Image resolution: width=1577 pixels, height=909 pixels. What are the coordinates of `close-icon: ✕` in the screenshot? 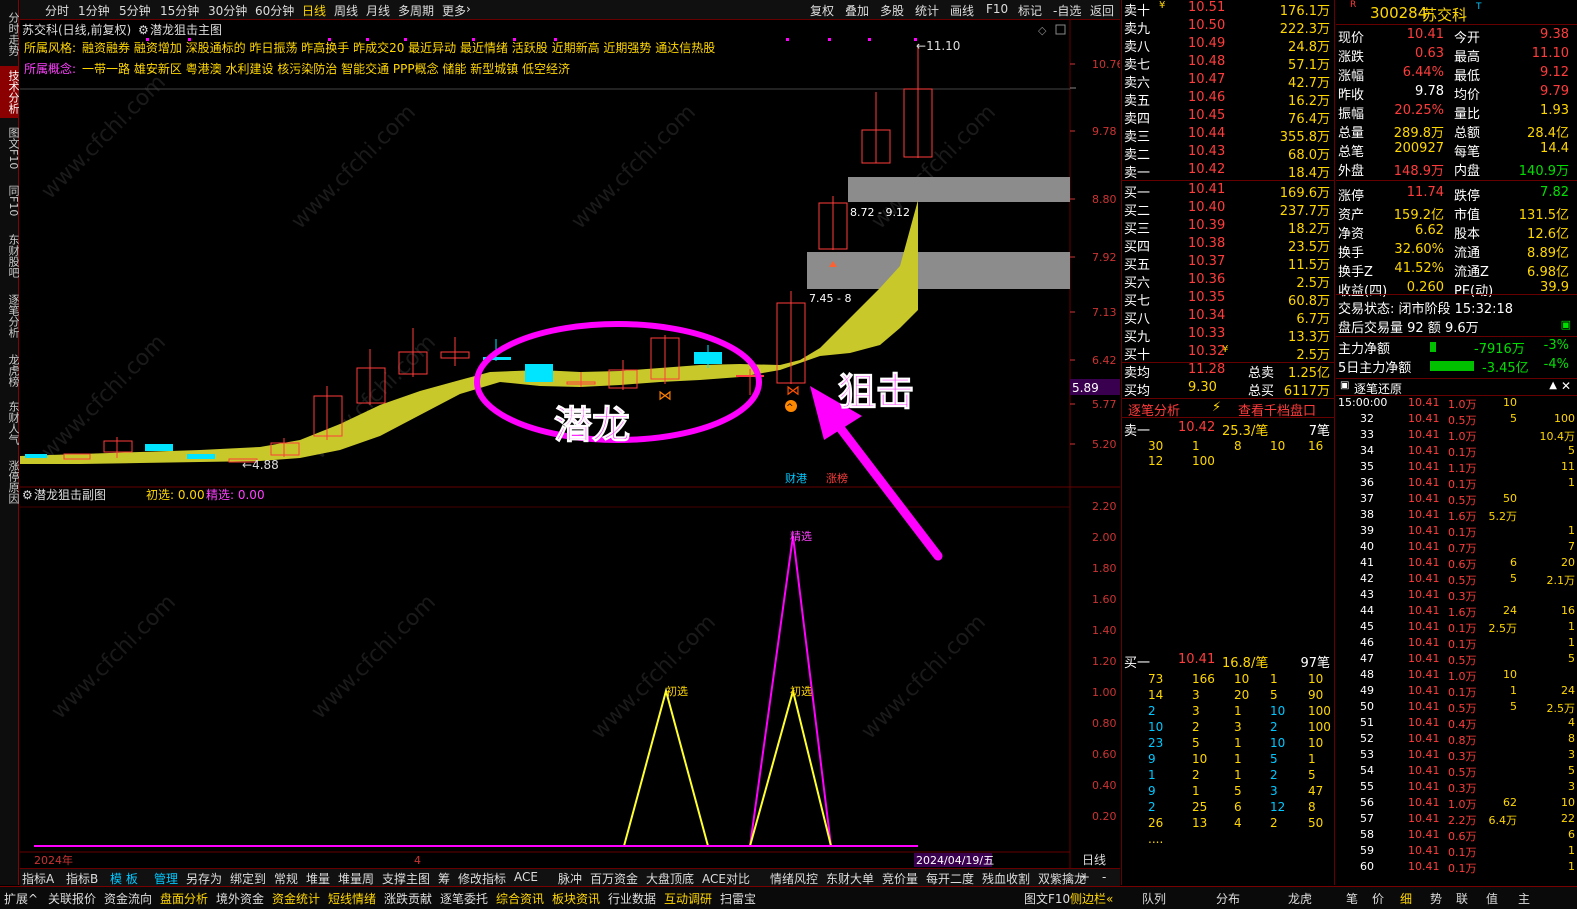 It's located at (1566, 386).